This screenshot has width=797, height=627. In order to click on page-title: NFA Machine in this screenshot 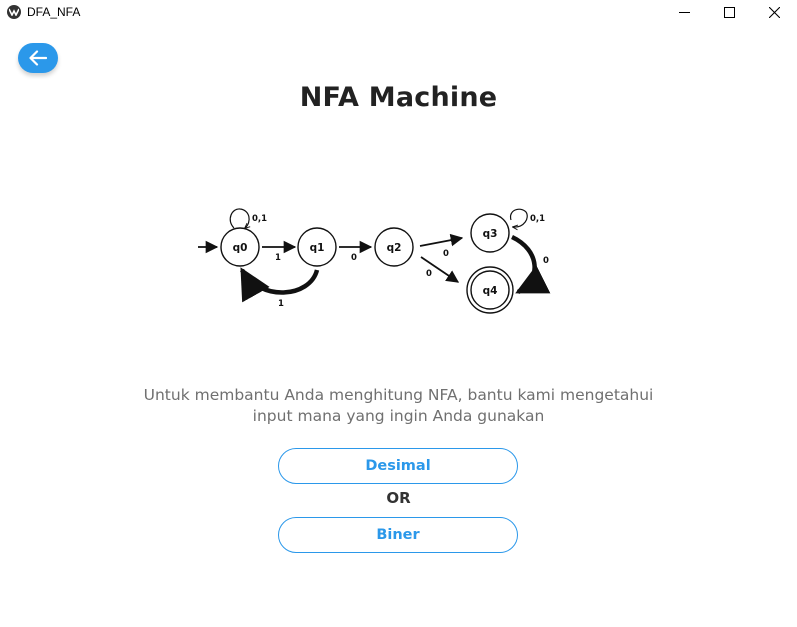, I will do `click(398, 97)`.